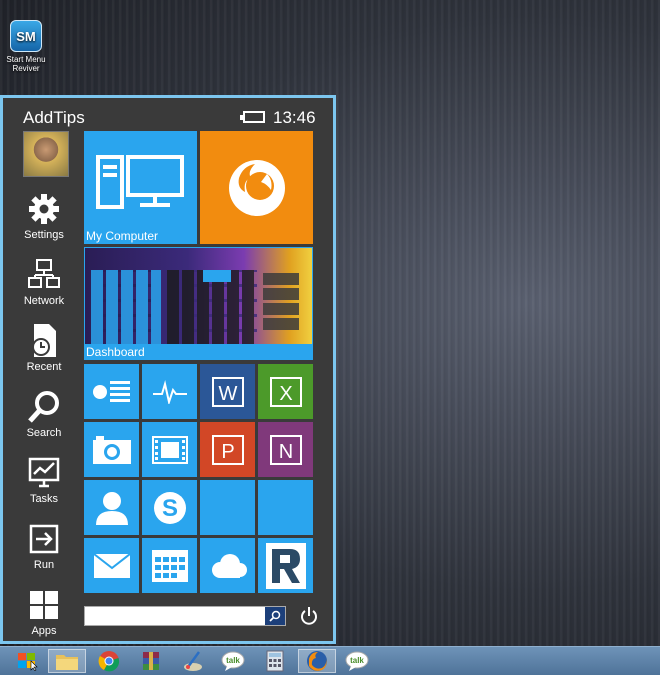 This screenshot has width=660, height=675. I want to click on tile-calendar, so click(169, 565).